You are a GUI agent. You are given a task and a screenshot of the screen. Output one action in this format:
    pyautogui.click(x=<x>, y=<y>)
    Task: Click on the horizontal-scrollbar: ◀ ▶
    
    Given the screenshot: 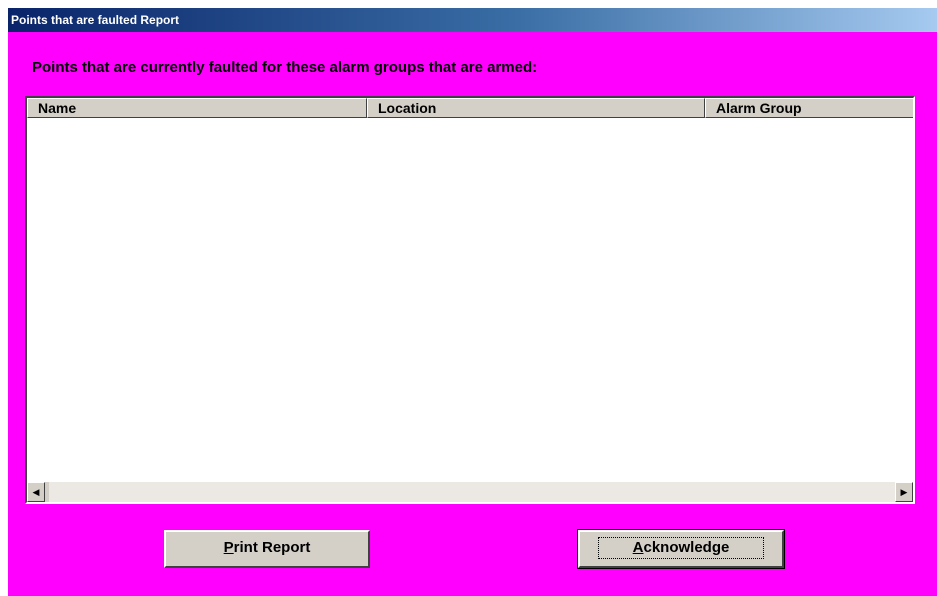 What is the action you would take?
    pyautogui.click(x=470, y=492)
    